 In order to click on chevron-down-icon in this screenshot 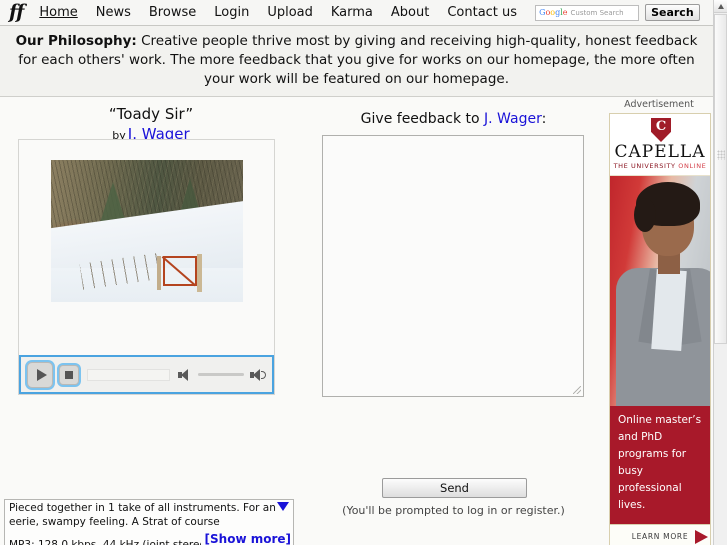, I will do `click(283, 506)`.